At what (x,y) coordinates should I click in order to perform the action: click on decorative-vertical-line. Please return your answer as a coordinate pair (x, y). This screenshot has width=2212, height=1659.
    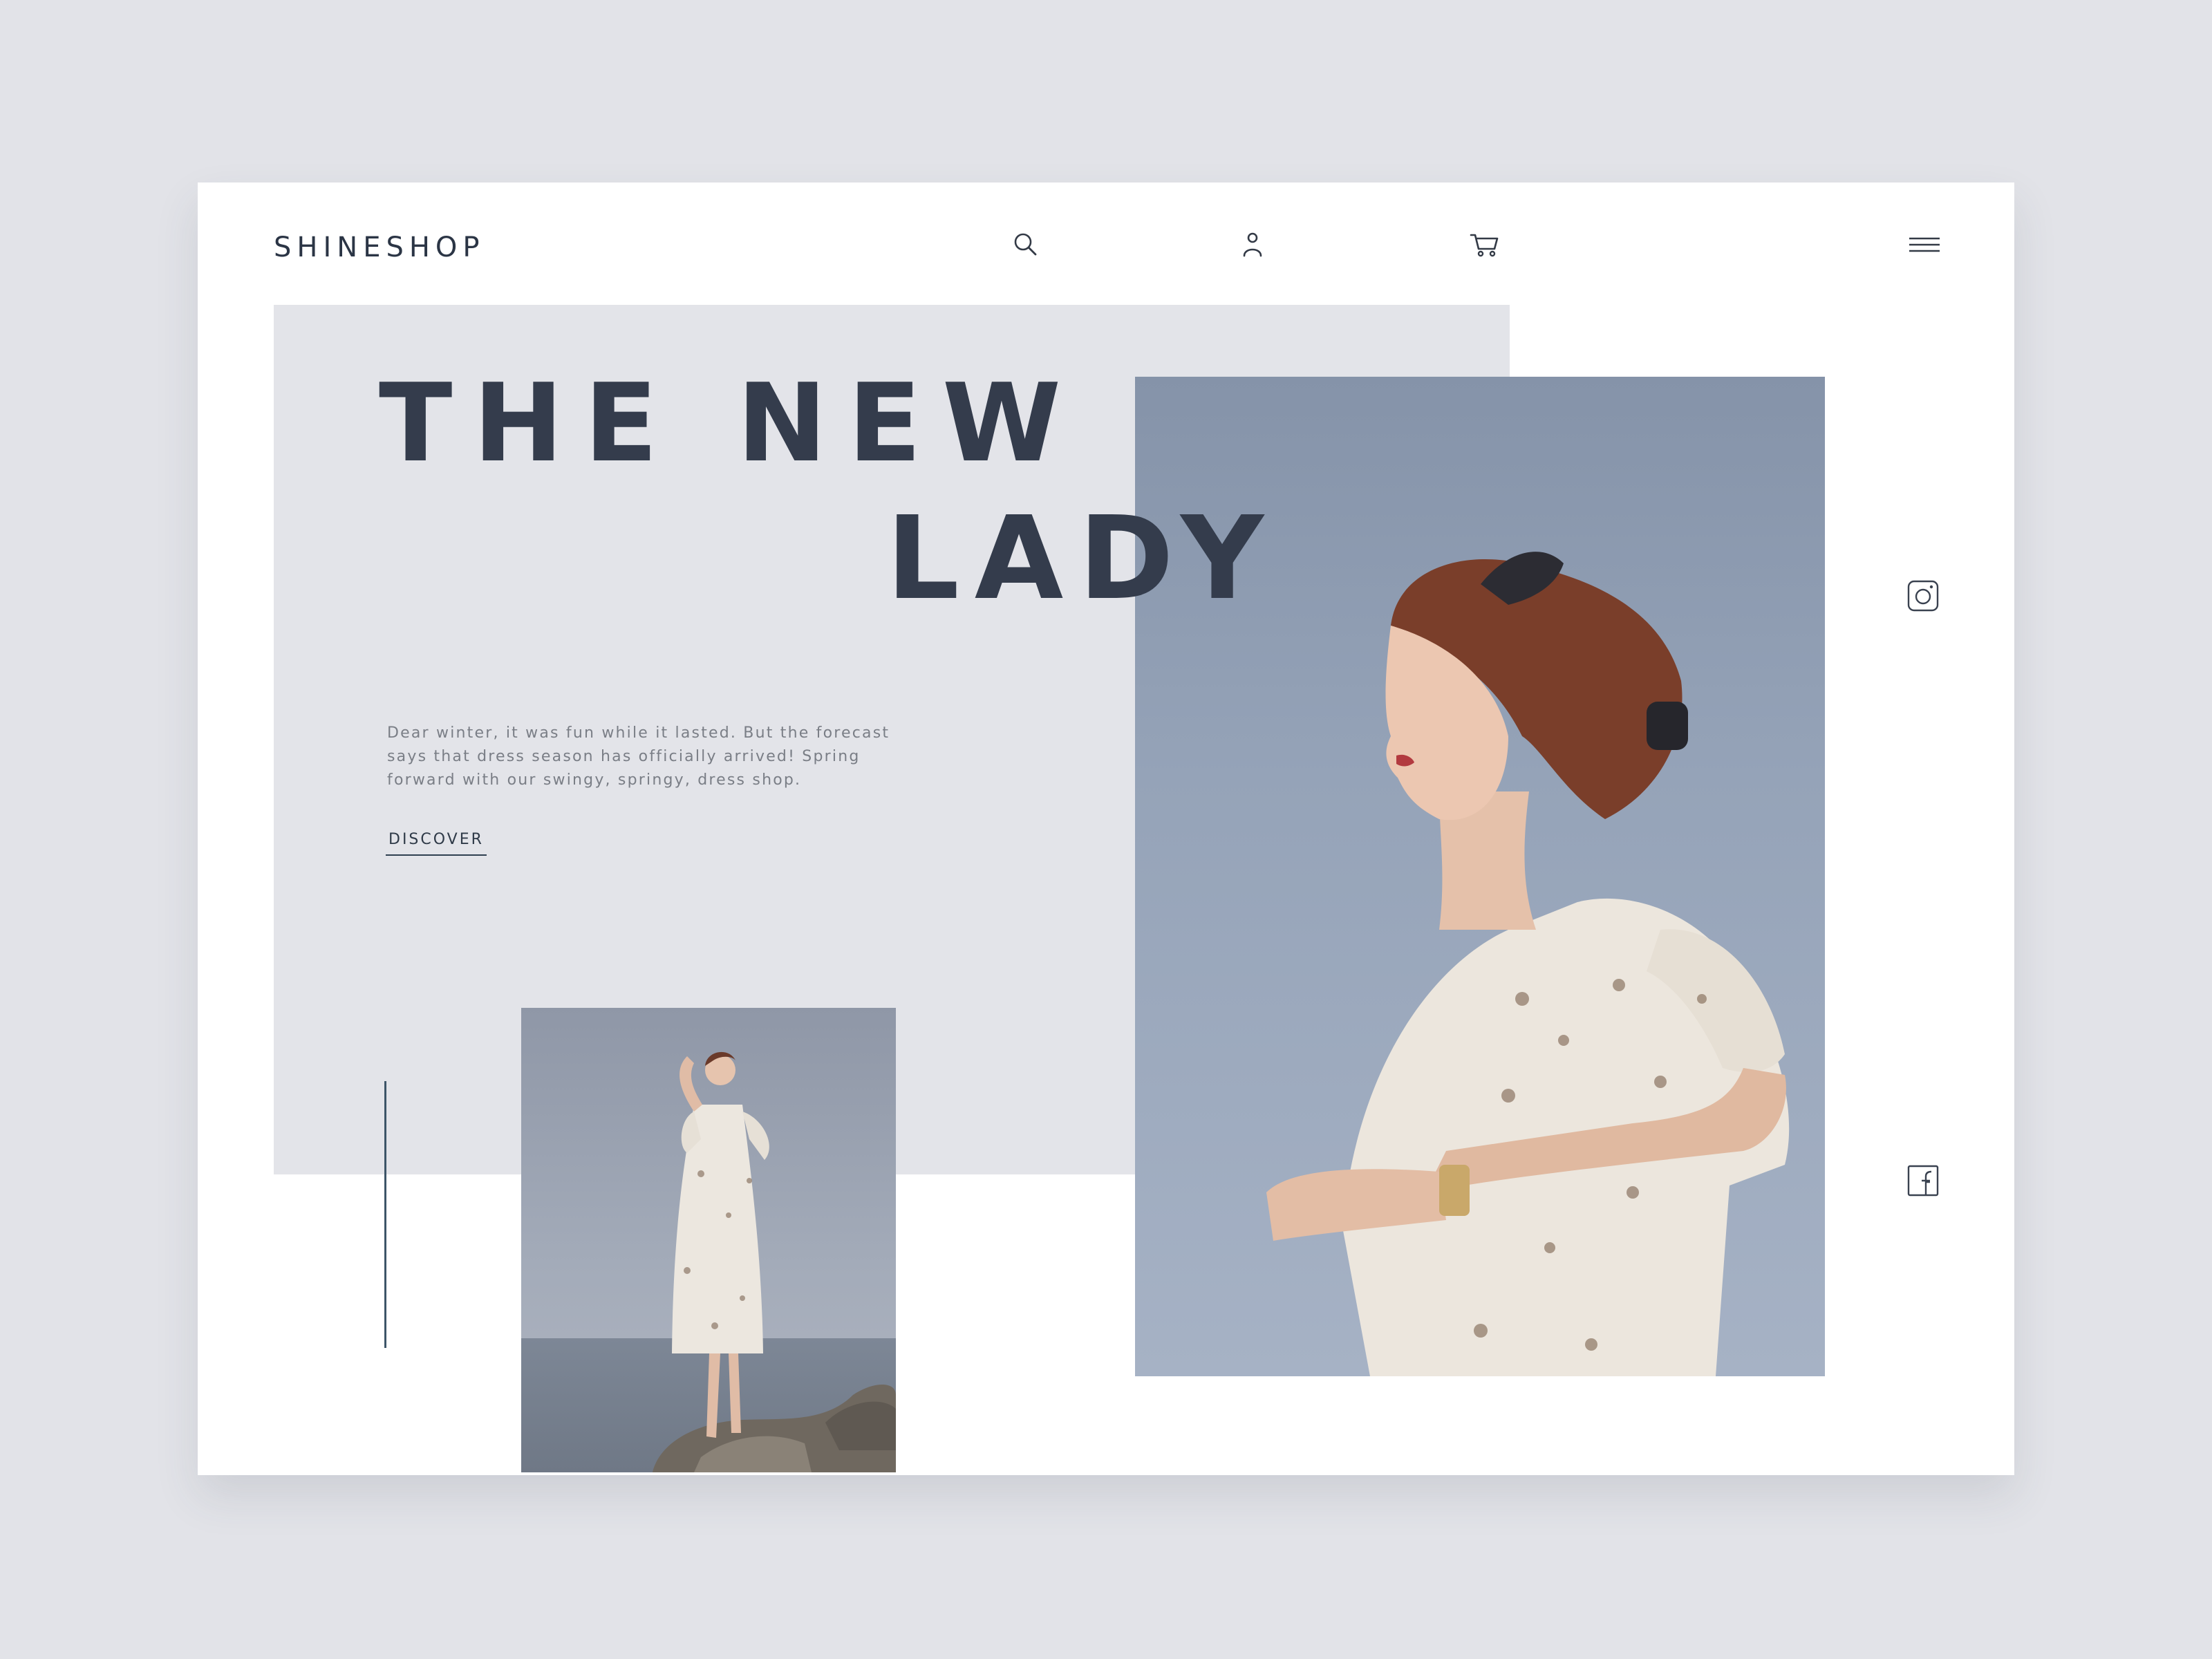
    Looking at the image, I should click on (385, 1214).